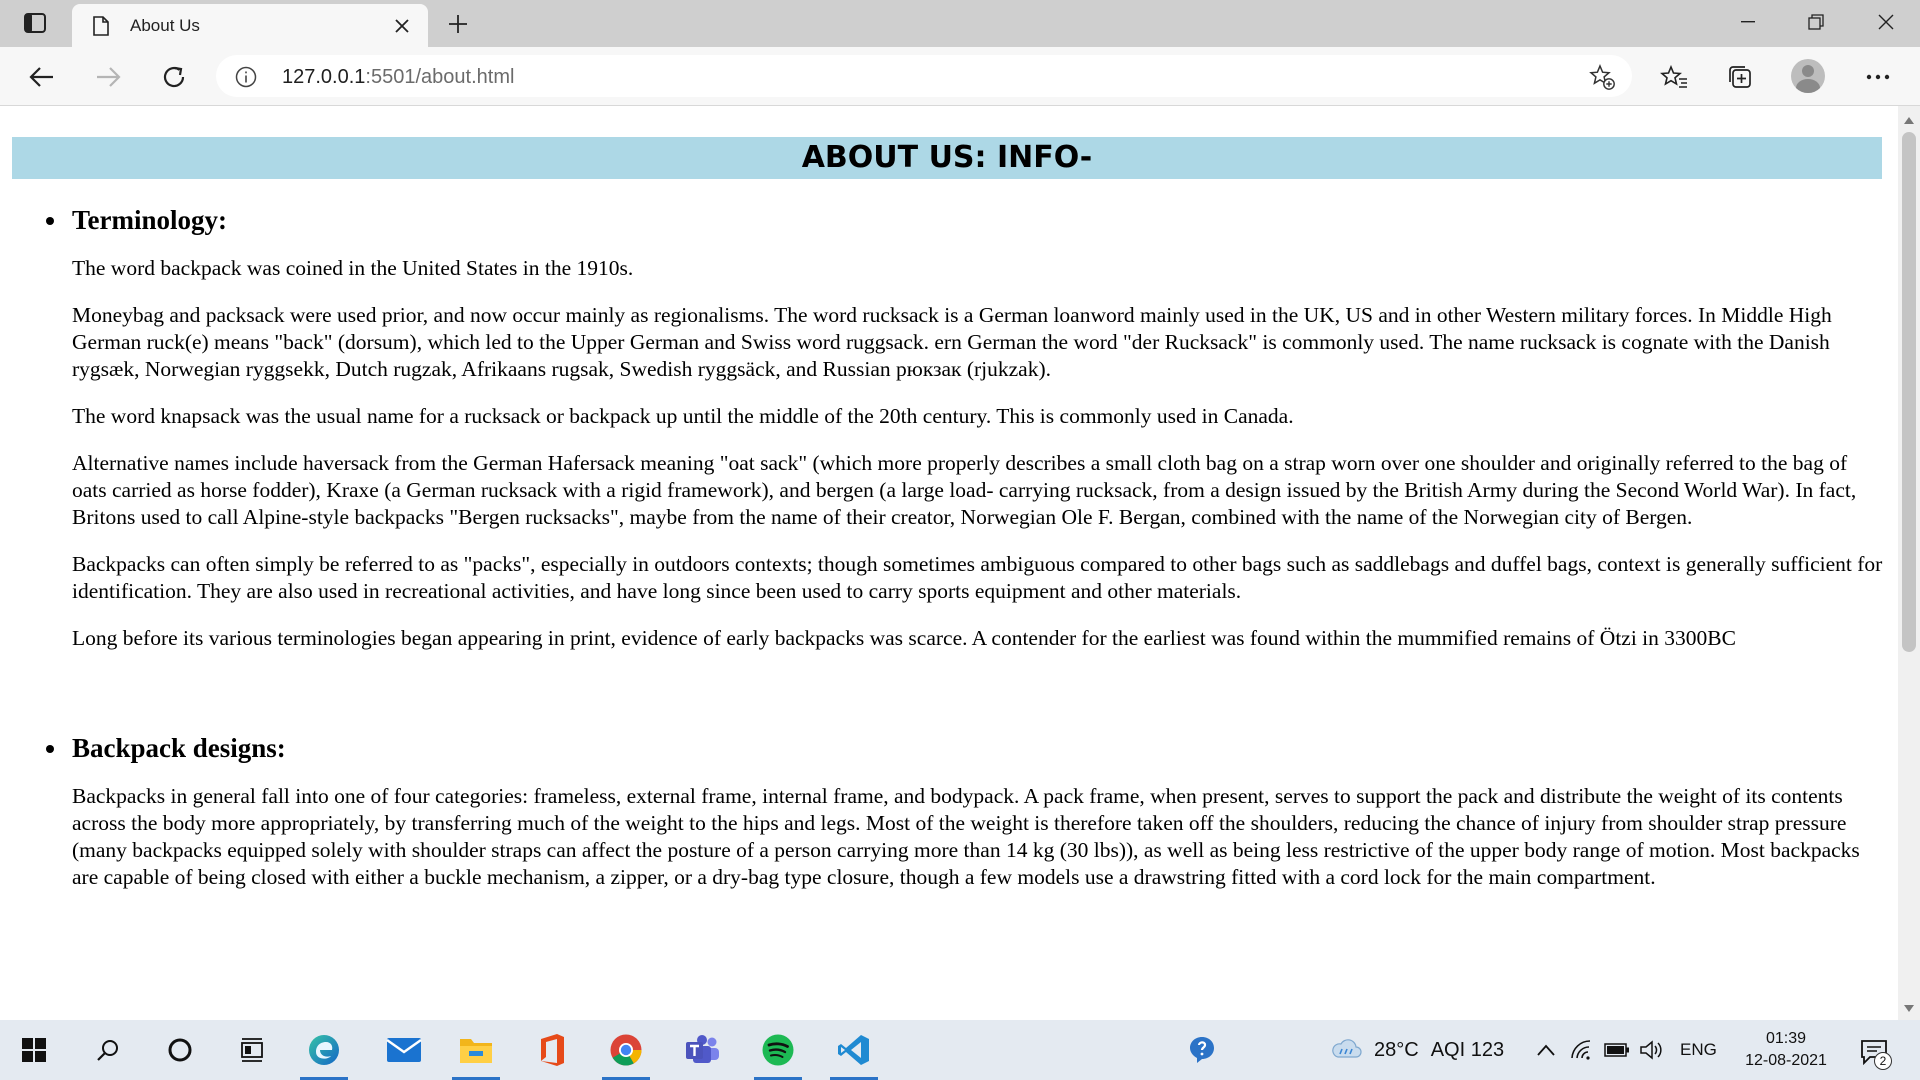 The image size is (1920, 1080). What do you see at coordinates (324, 77) in the screenshot?
I see `url-host: 127.0.0.1` at bounding box center [324, 77].